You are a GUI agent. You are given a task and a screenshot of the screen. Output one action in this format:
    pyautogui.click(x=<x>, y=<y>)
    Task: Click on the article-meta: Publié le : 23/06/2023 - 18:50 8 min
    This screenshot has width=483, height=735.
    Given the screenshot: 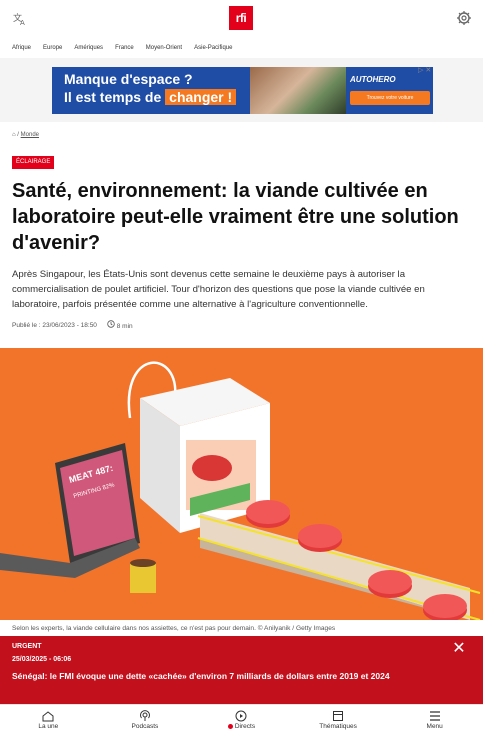 What is the action you would take?
    pyautogui.click(x=72, y=325)
    